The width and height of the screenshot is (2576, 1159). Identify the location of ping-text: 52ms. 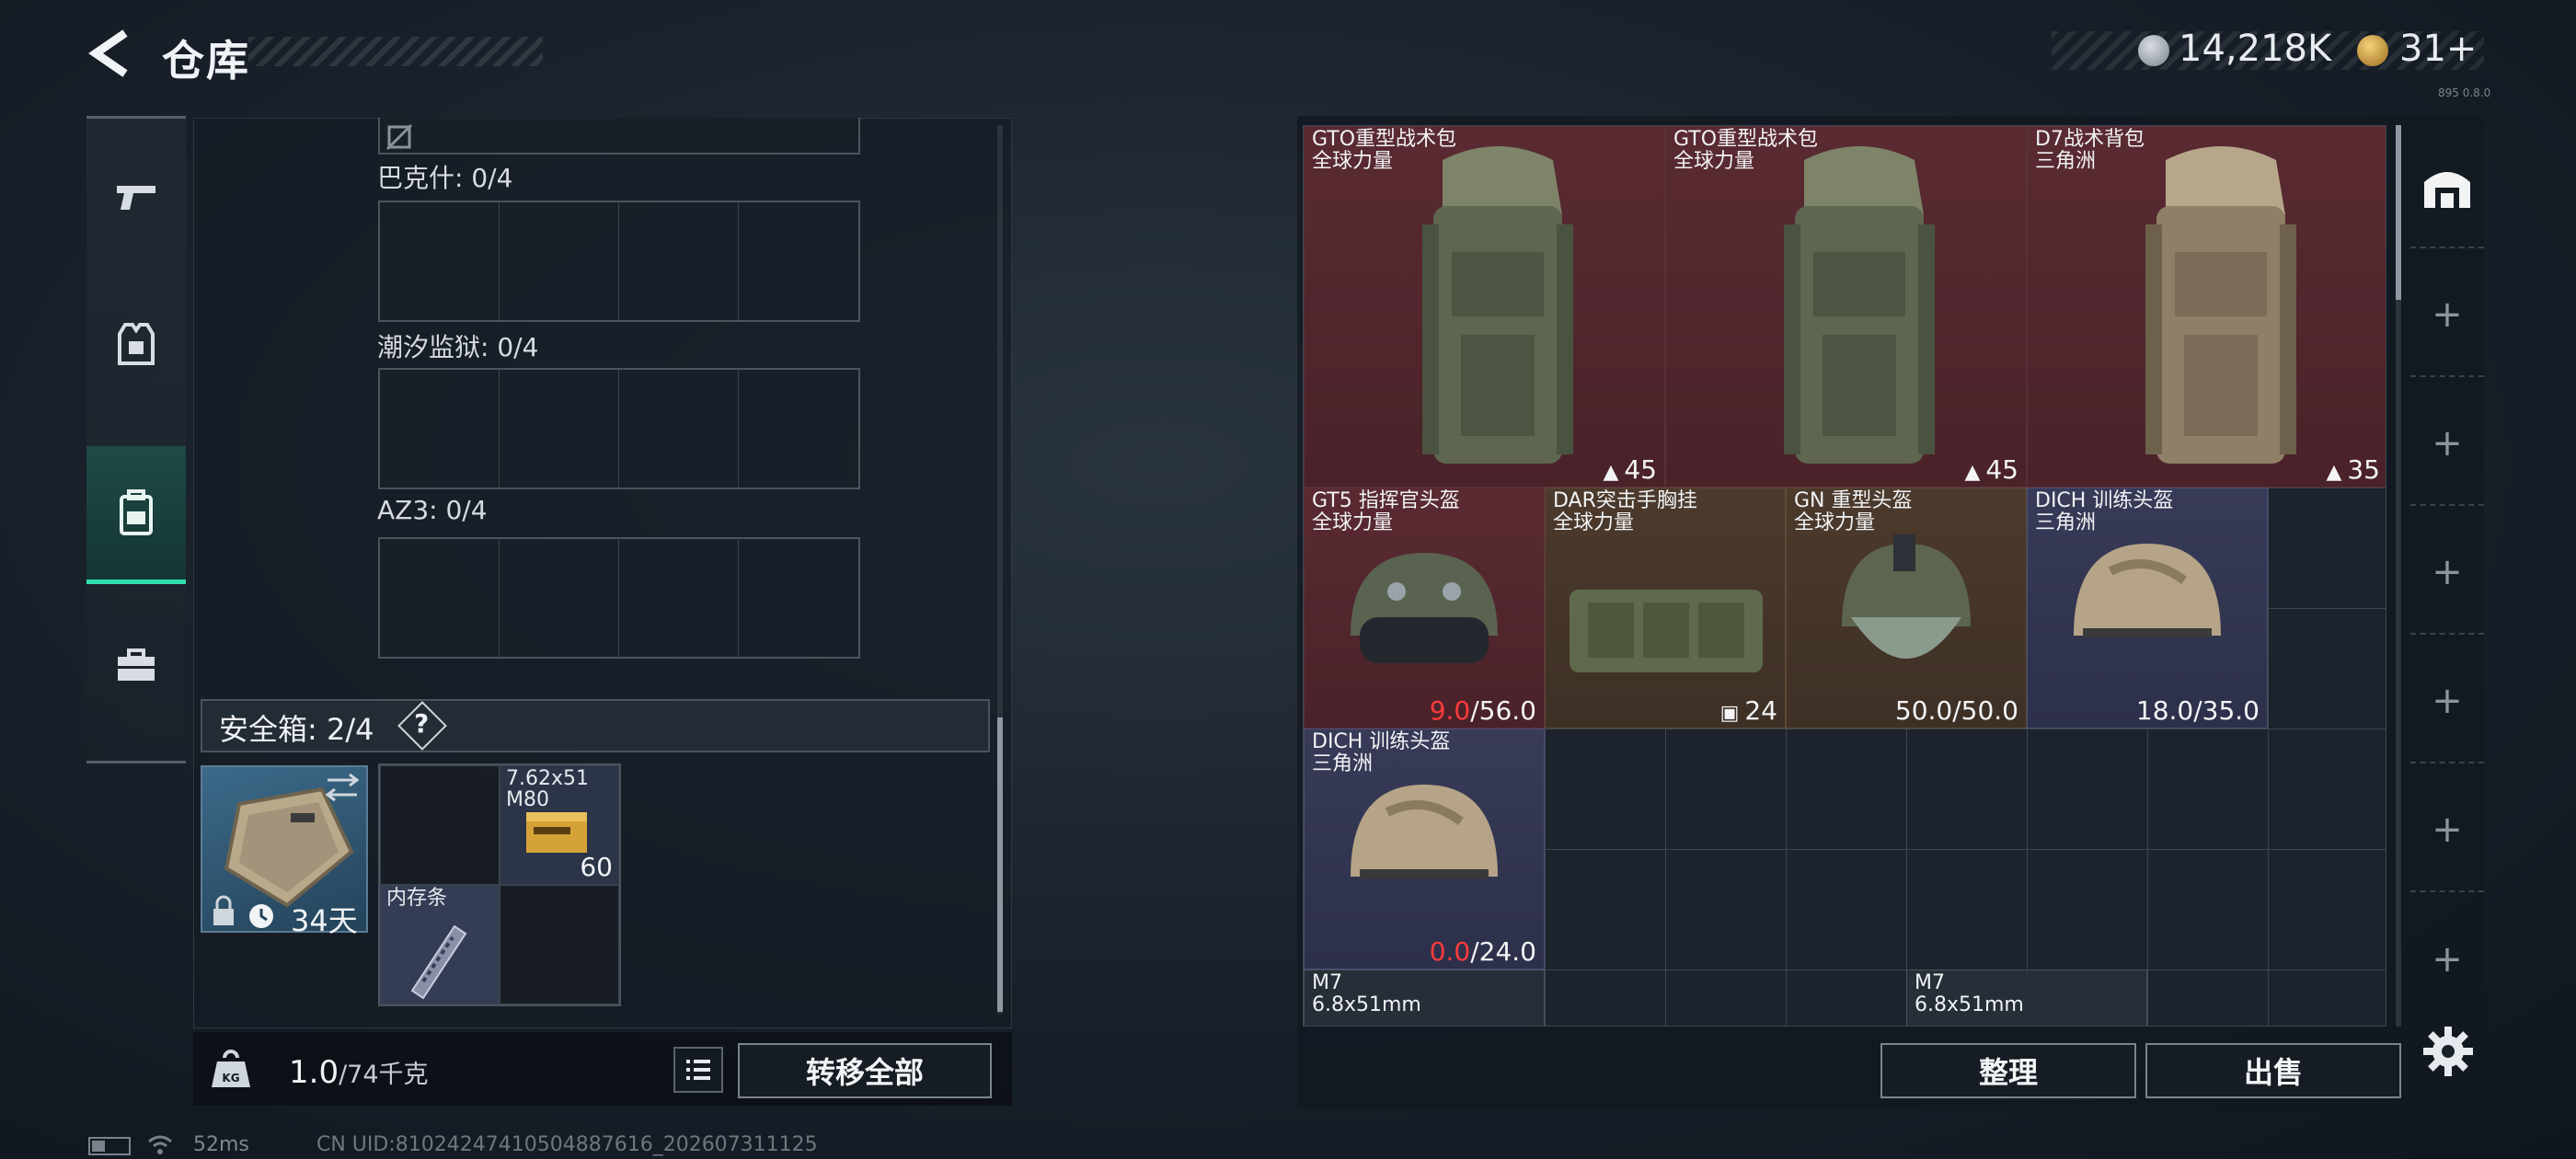
(221, 1144).